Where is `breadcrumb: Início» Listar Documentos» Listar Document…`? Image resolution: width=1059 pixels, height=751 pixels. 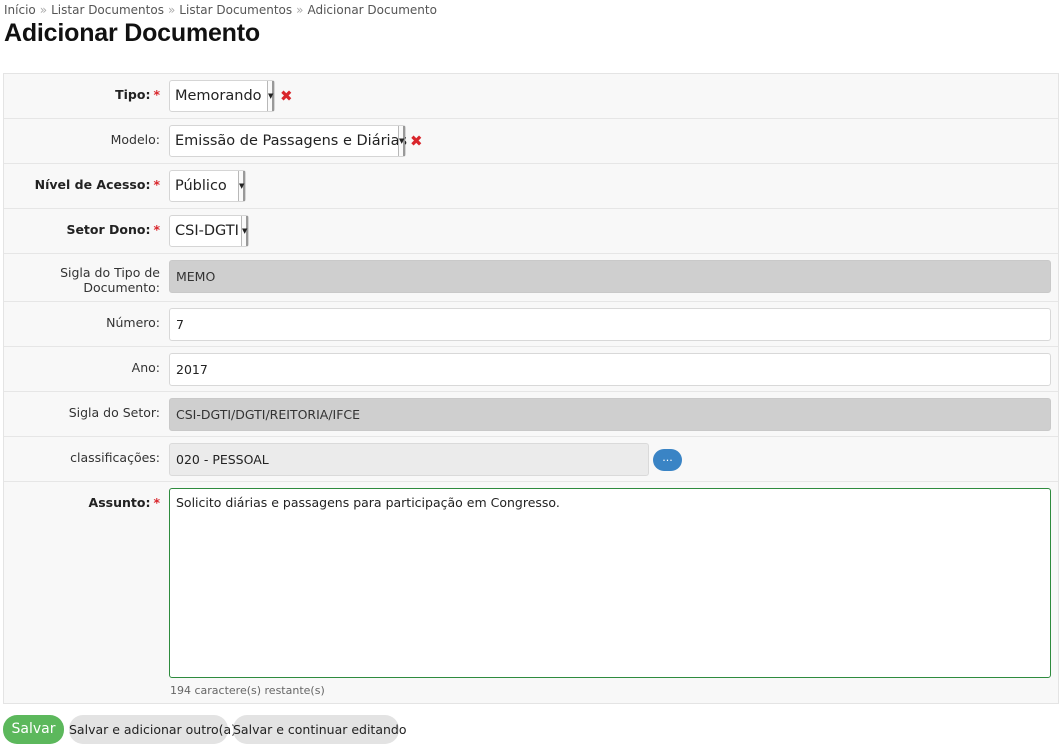
breadcrumb: Início» Listar Documentos» Listar Document… is located at coordinates (220, 10).